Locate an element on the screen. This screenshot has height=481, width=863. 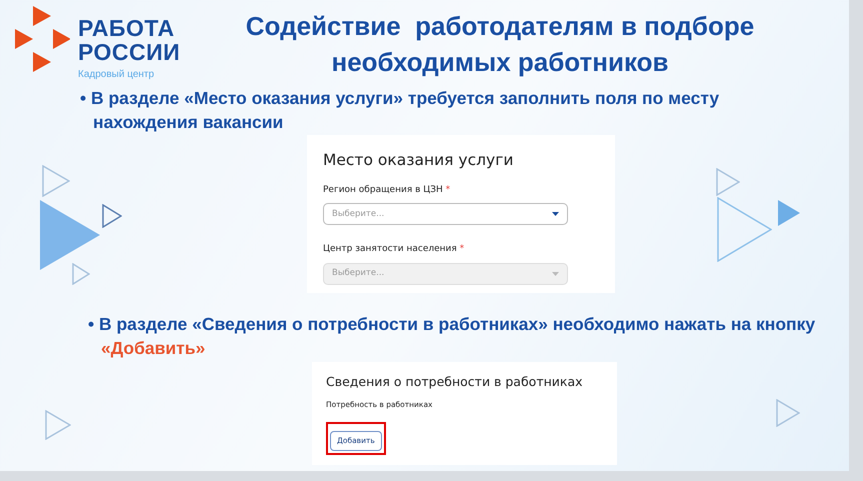
logo-text: РАБОТА is located at coordinates (127, 28).